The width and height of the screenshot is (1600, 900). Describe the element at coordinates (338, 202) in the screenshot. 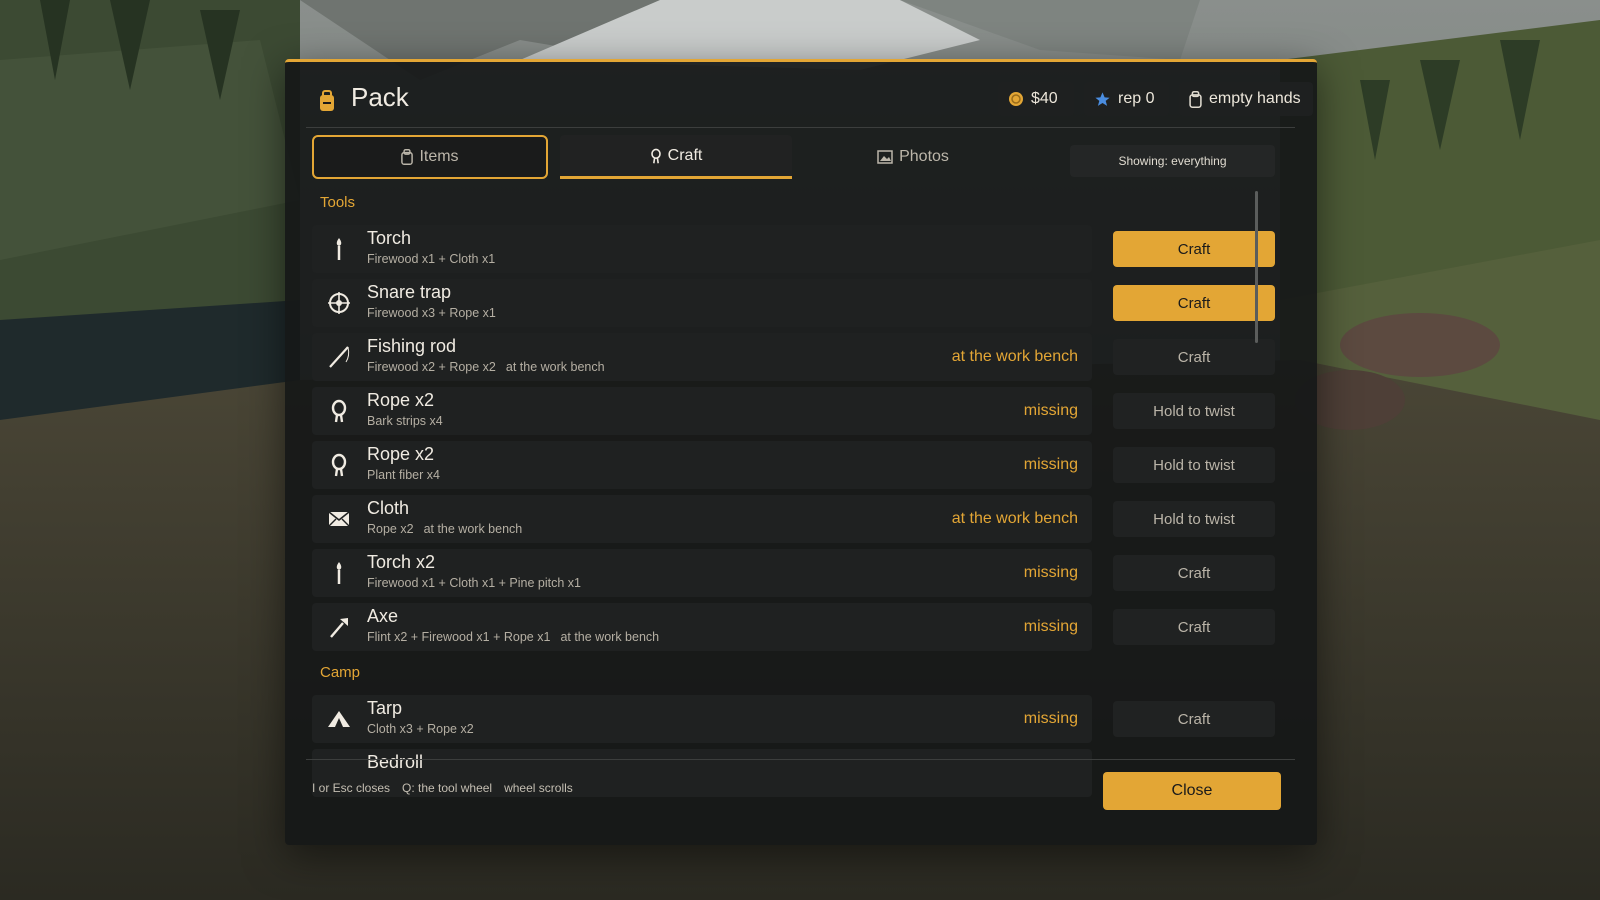

I see `section-label-tools: Tools` at that location.